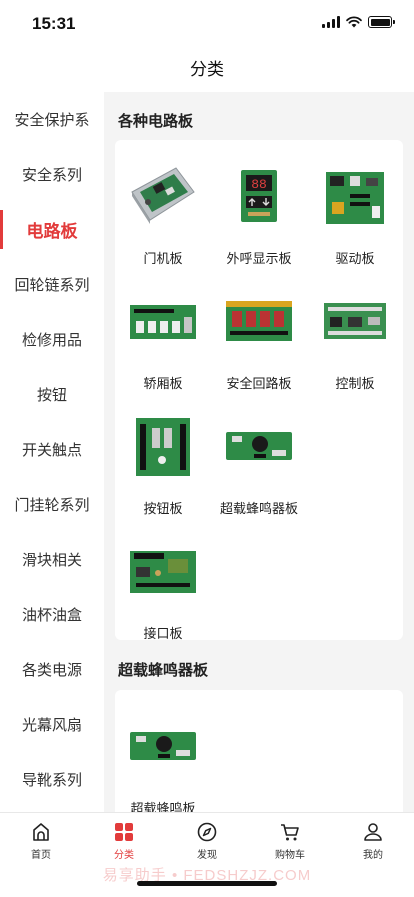  Describe the element at coordinates (373, 855) in the screenshot. I see `tab-label: 我的` at that location.